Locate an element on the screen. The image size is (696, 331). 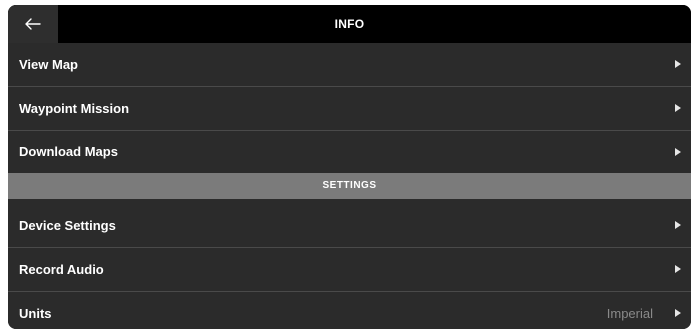
units-value: Imperial is located at coordinates (629, 313).